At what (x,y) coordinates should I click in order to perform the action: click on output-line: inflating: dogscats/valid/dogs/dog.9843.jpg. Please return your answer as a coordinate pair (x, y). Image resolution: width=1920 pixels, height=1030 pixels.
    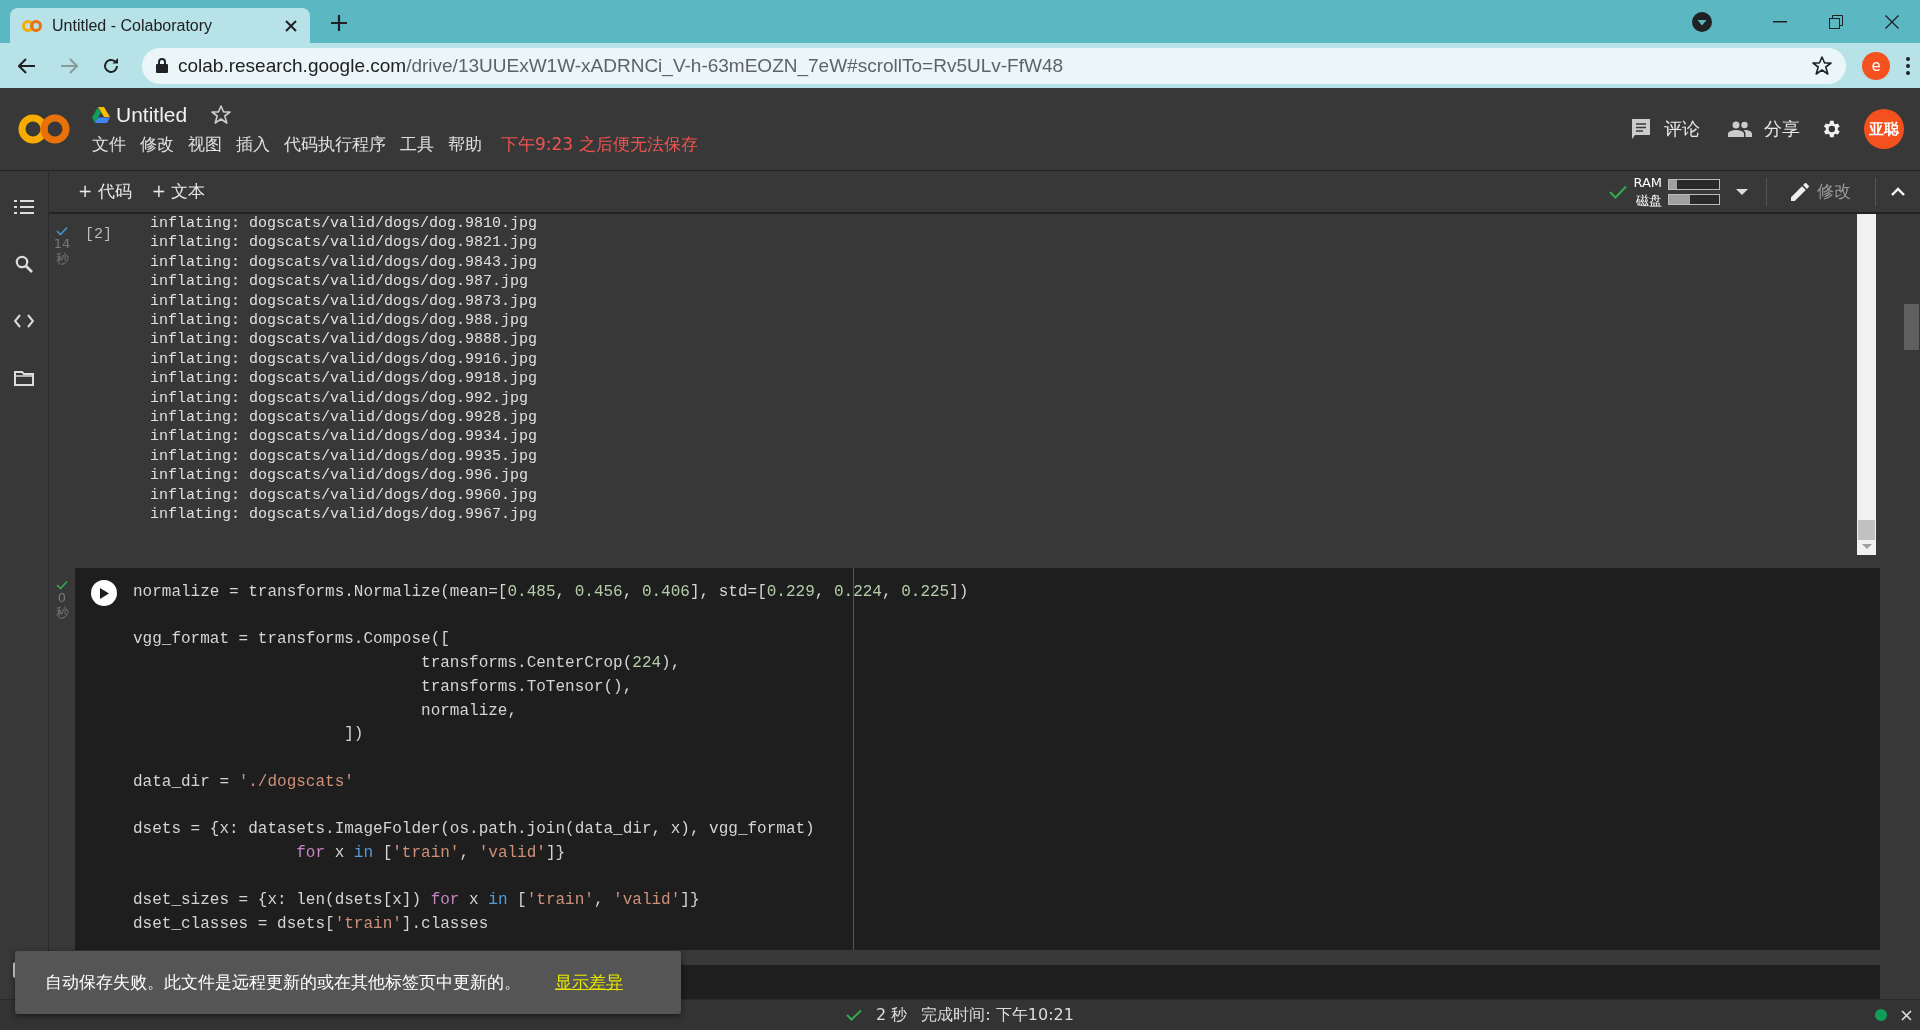
    Looking at the image, I should click on (344, 262).